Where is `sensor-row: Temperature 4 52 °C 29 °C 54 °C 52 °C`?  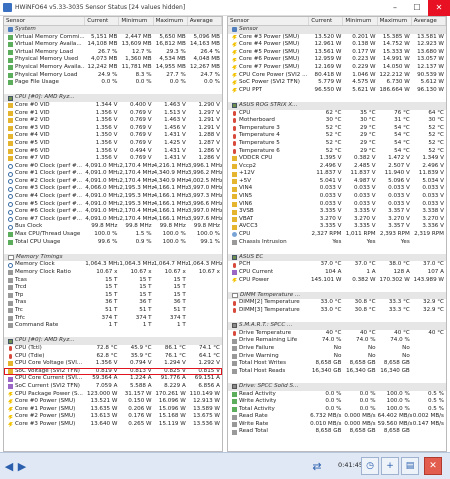 sensor-row: Temperature 4 52 °C 29 °C 54 °C 52 °C is located at coordinates (337, 136).